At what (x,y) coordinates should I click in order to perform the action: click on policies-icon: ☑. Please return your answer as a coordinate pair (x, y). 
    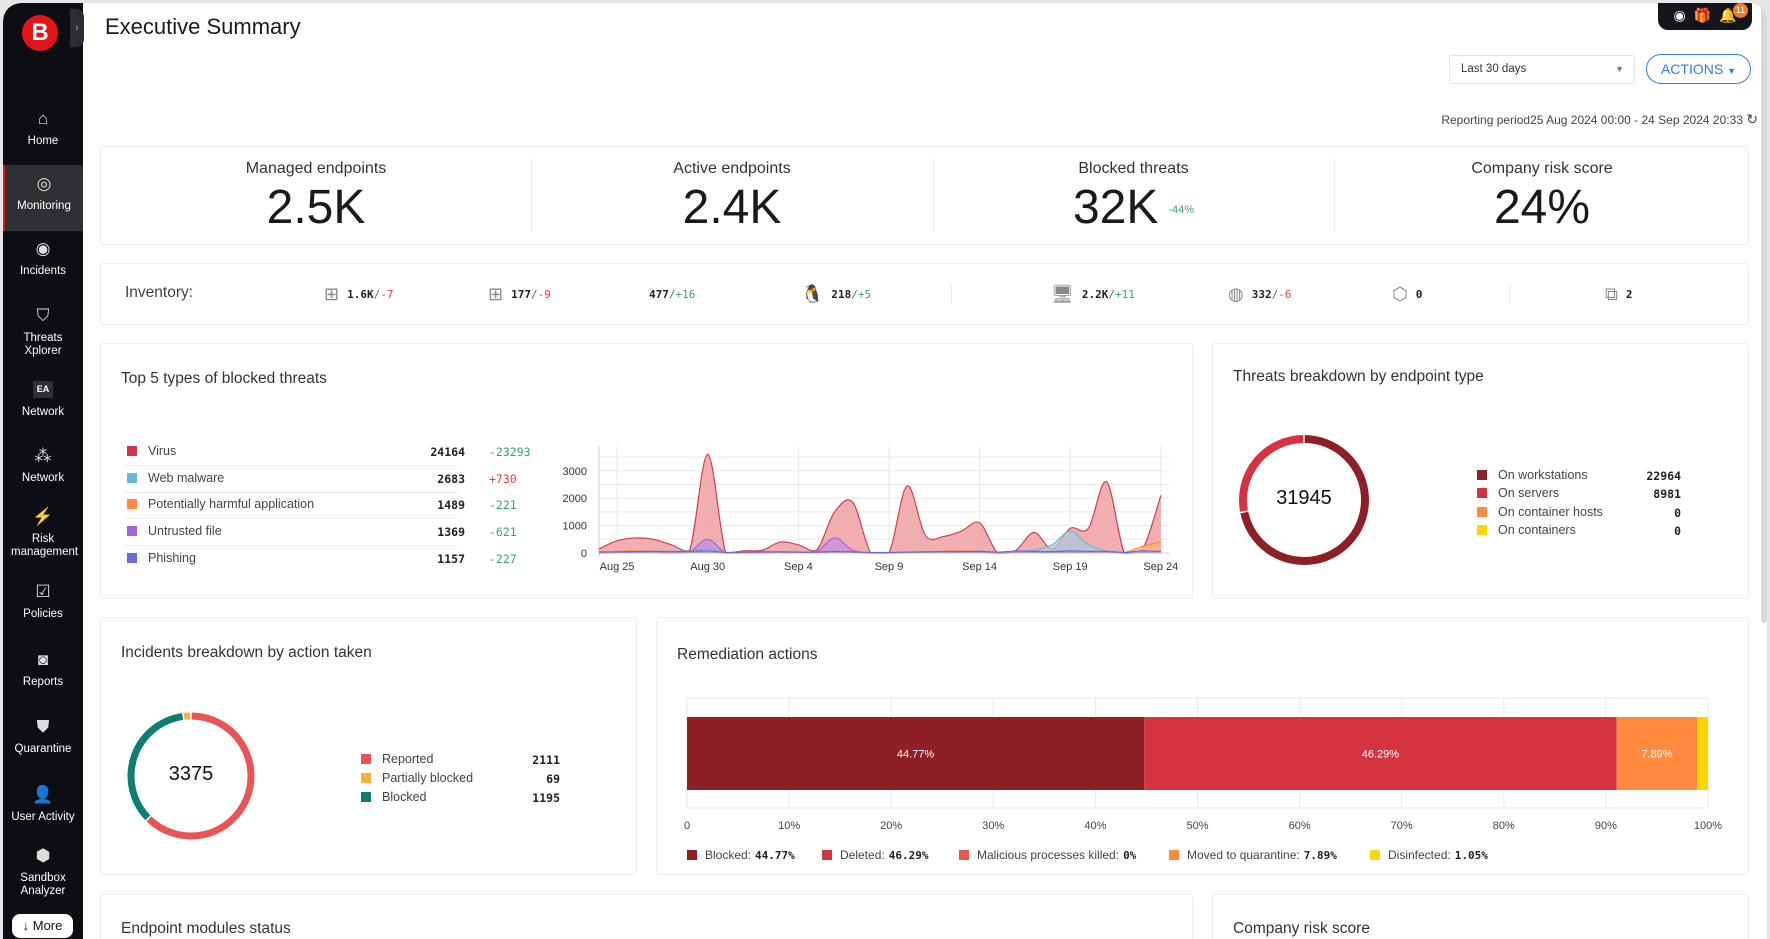
    Looking at the image, I should click on (43, 591).